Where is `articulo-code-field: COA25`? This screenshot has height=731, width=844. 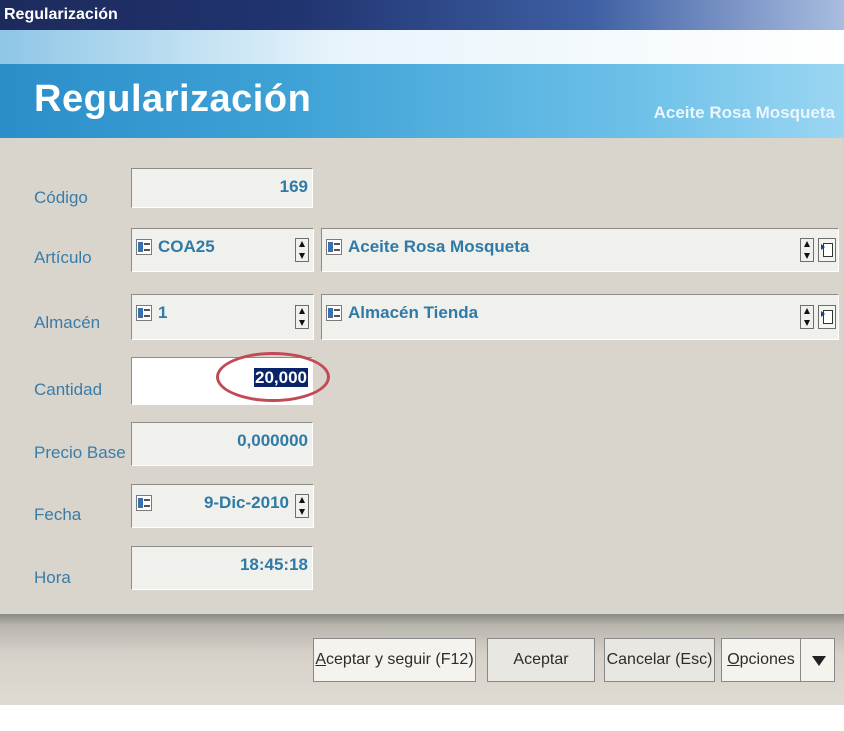
articulo-code-field: COA25 is located at coordinates (222, 250).